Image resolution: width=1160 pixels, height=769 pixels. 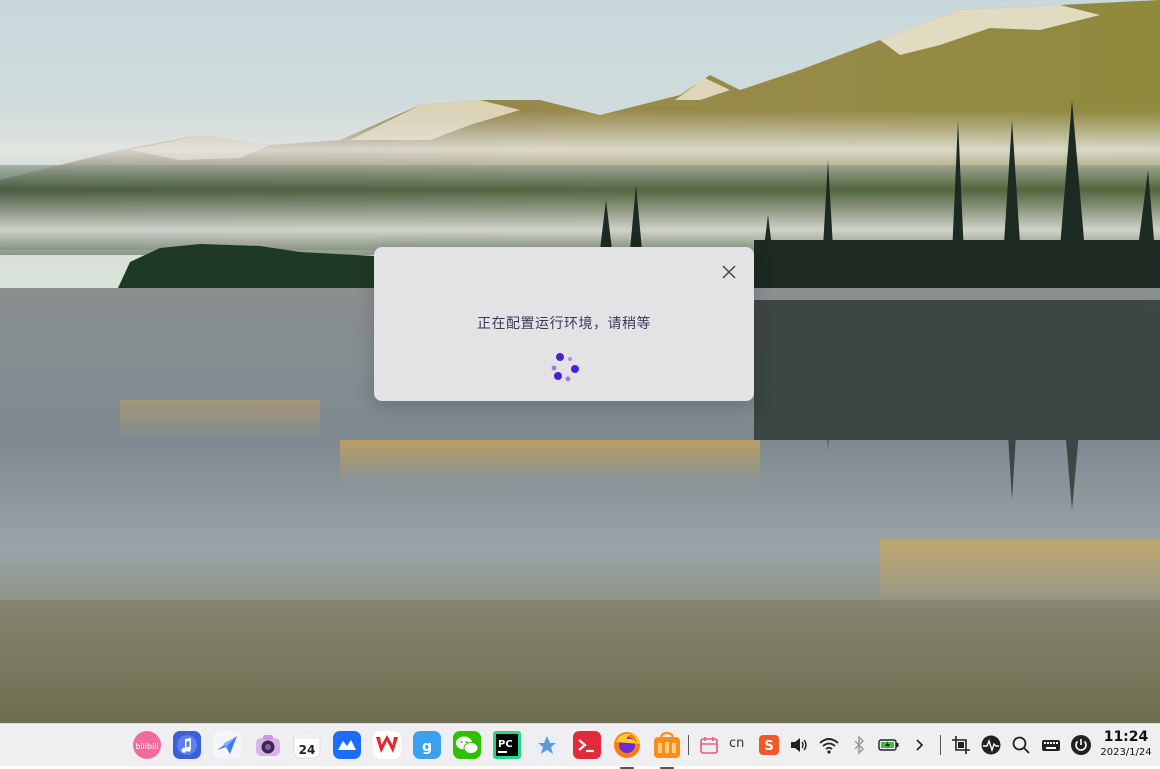 I want to click on wps-app, so click(x=387, y=745).